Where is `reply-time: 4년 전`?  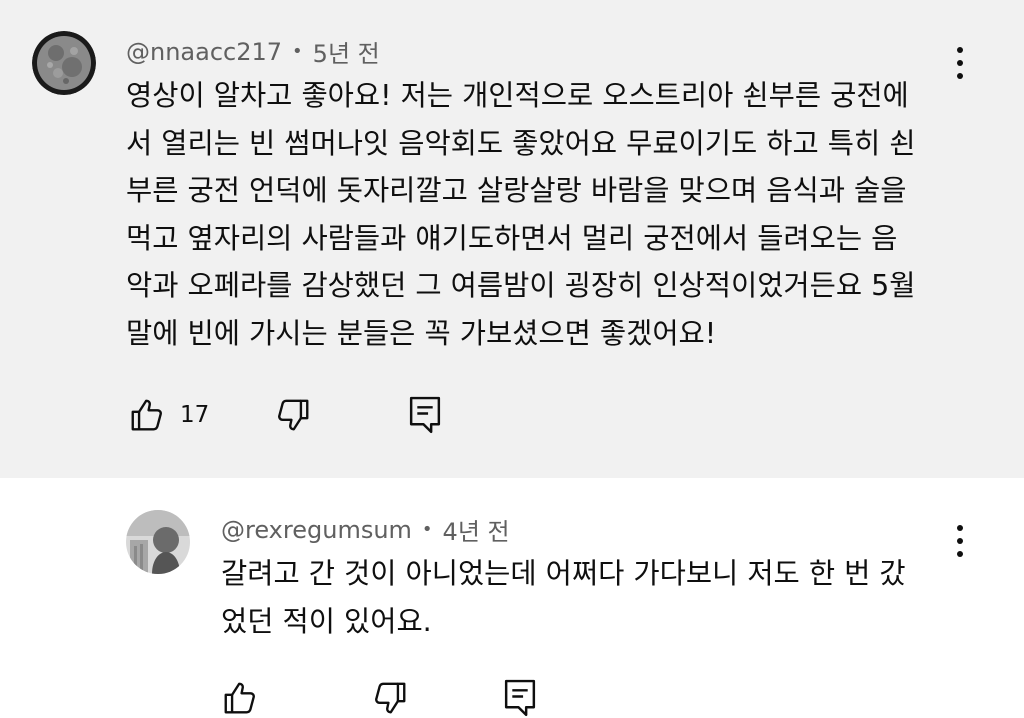
reply-time: 4년 전 is located at coordinates (476, 529).